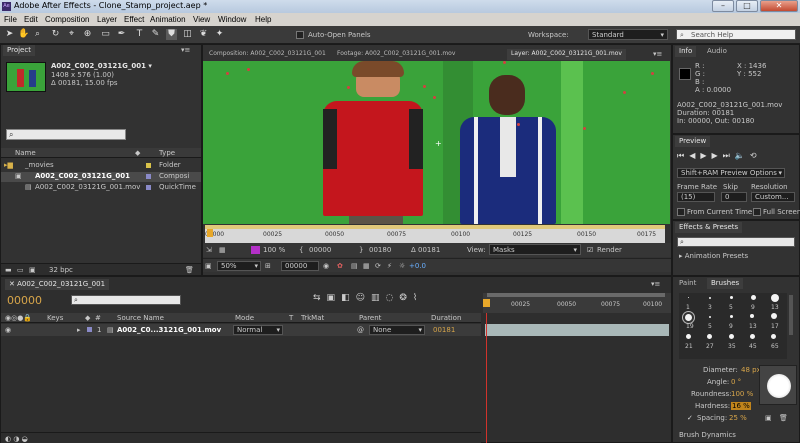 Image resolution: width=800 pixels, height=443 pixels. I want to click on roundness-value: 100 %, so click(742, 394).